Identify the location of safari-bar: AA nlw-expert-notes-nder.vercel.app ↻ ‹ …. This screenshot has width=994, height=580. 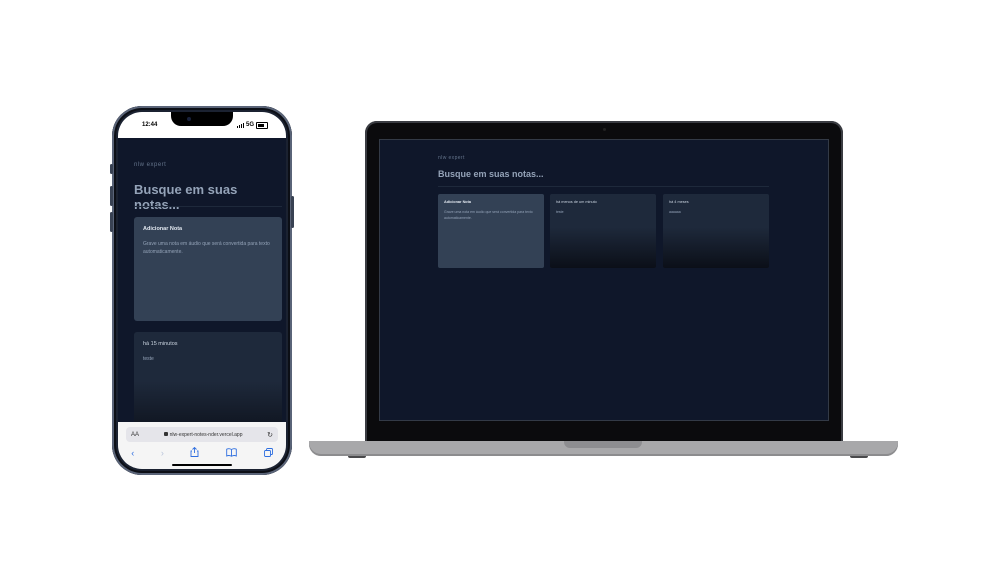
(202, 445).